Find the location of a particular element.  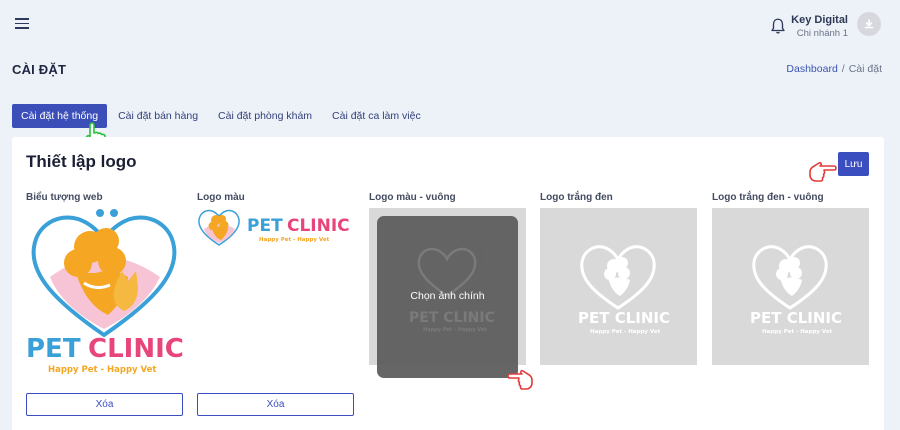

delete-web-icon-button: Xóa is located at coordinates (104, 404).